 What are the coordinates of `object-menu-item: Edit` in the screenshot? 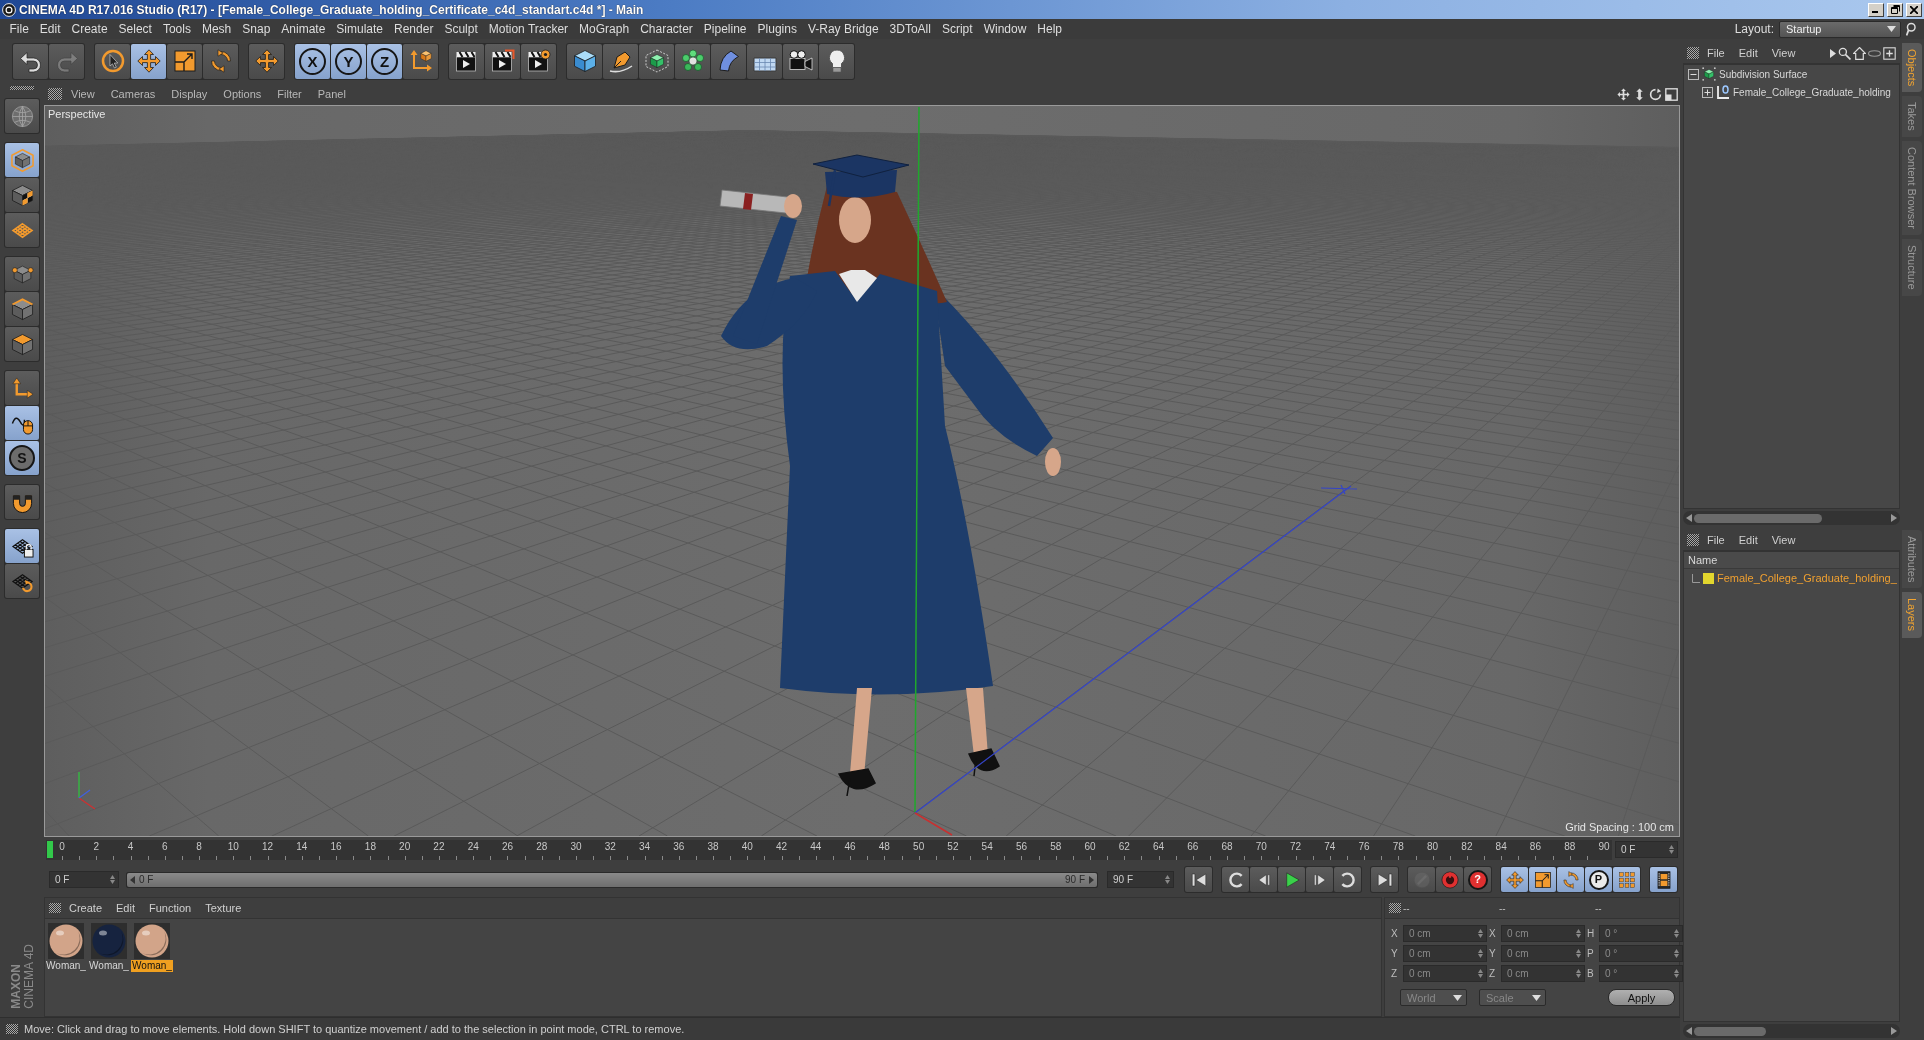 It's located at (1748, 53).